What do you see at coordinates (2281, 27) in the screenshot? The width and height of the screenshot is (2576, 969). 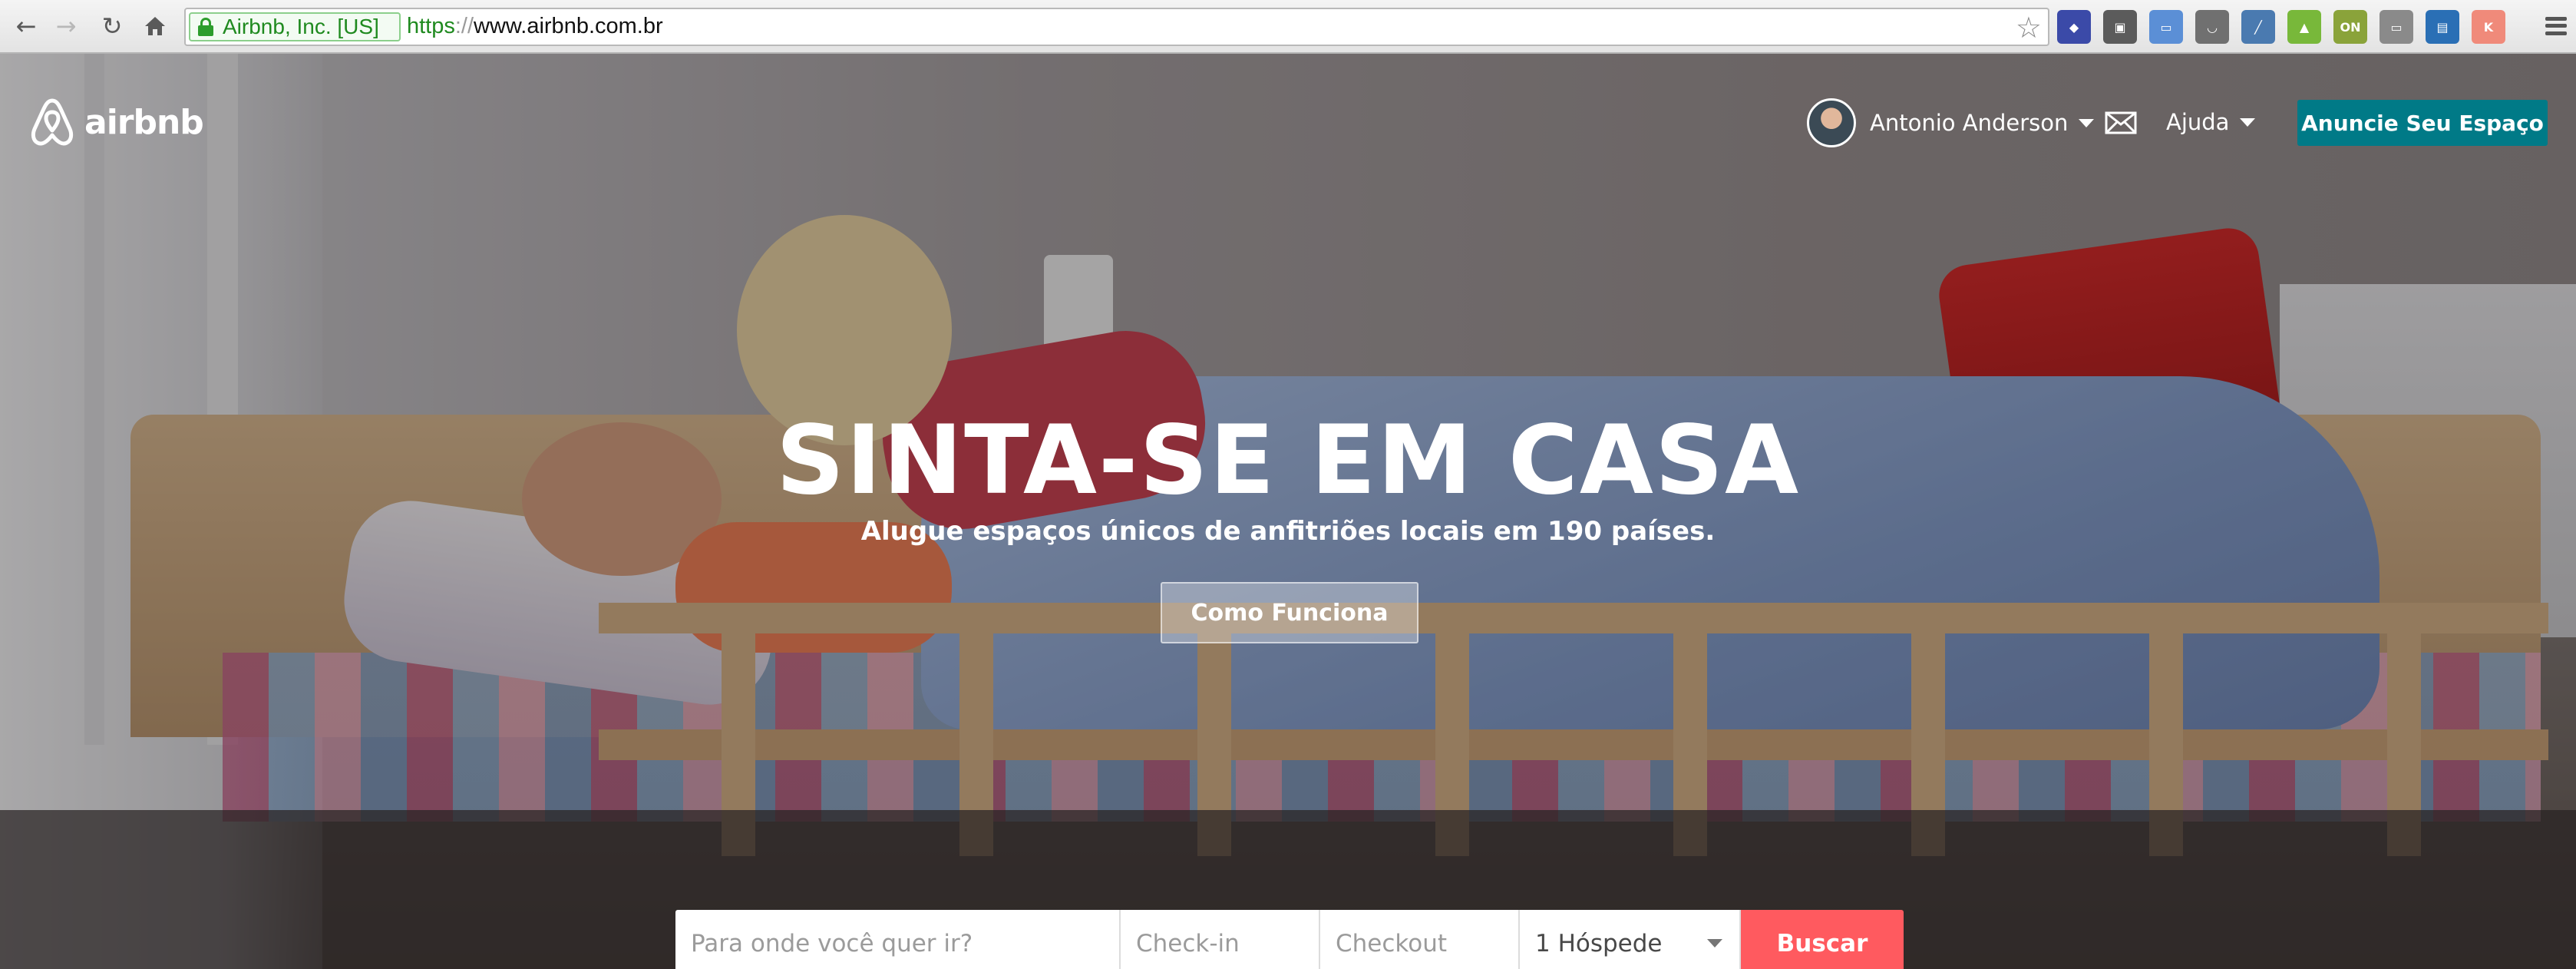 I see `extensions-bar: ◆ ▣ ▭ ◡ ╱ ▲ ON ▭ ▤ K` at bounding box center [2281, 27].